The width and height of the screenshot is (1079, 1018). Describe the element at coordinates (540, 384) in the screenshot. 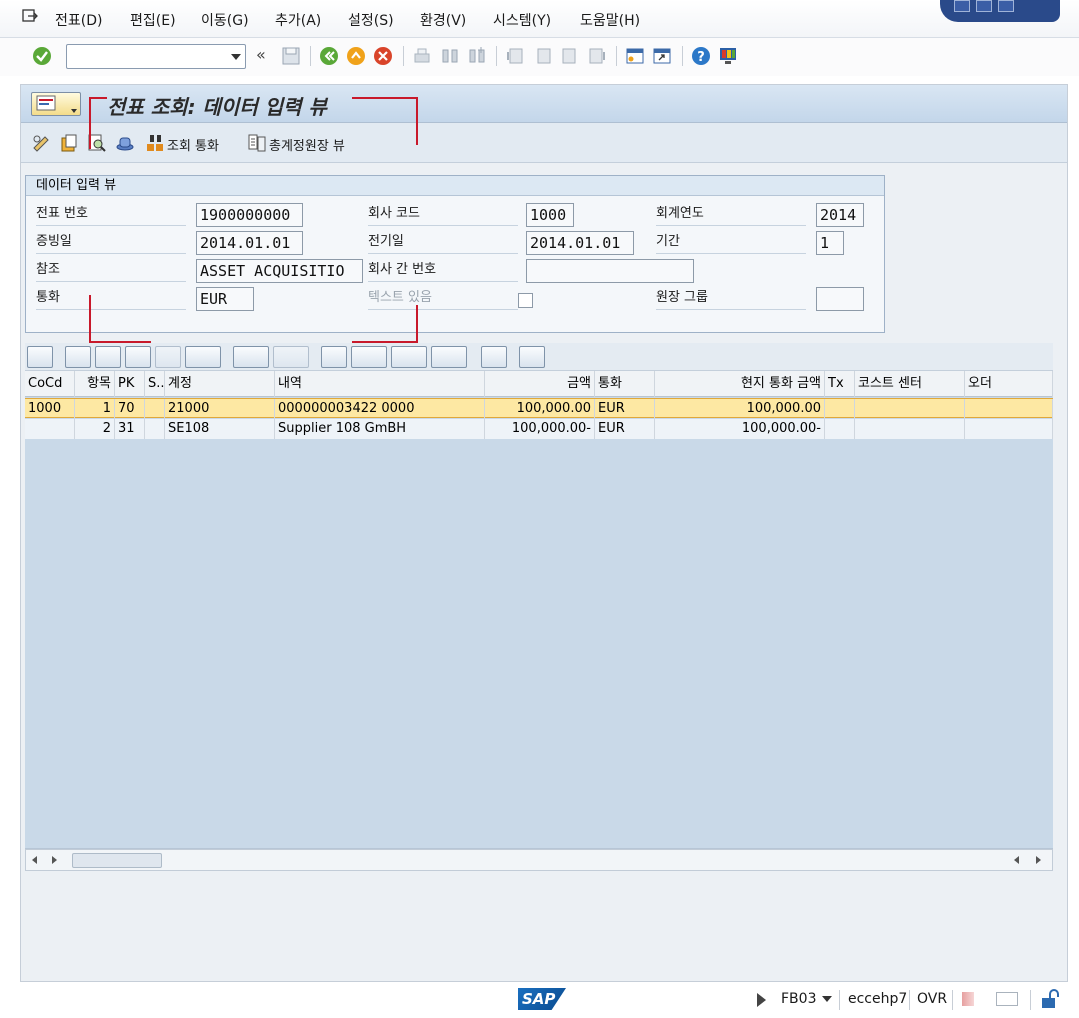

I see `col-header-amount: 금액` at that location.